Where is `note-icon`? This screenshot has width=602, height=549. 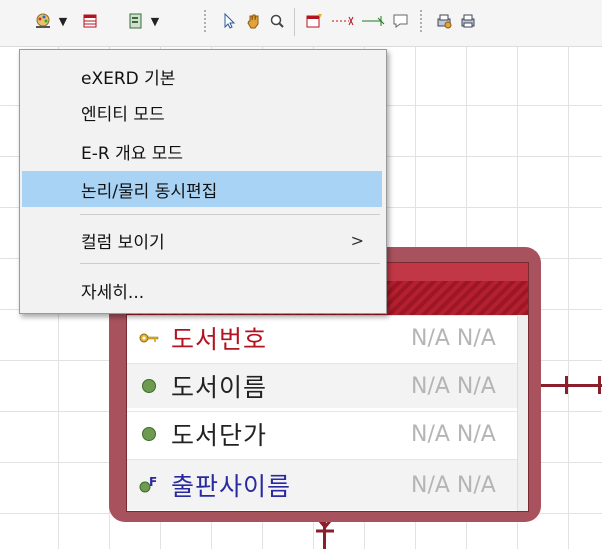
note-icon is located at coordinates (401, 21).